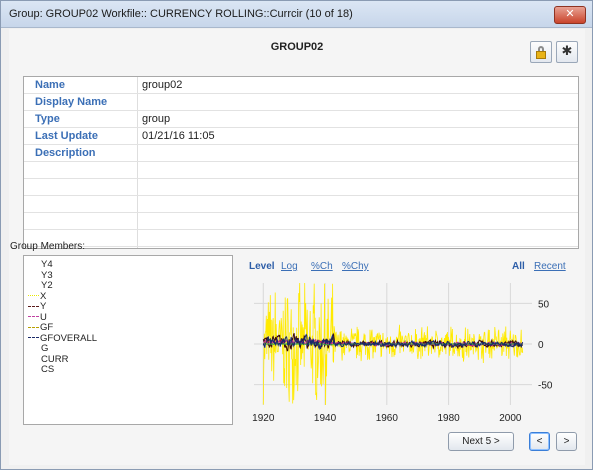 This screenshot has width=593, height=470. What do you see at coordinates (544, 304) in the screenshot?
I see `y-tick-label: 50` at bounding box center [544, 304].